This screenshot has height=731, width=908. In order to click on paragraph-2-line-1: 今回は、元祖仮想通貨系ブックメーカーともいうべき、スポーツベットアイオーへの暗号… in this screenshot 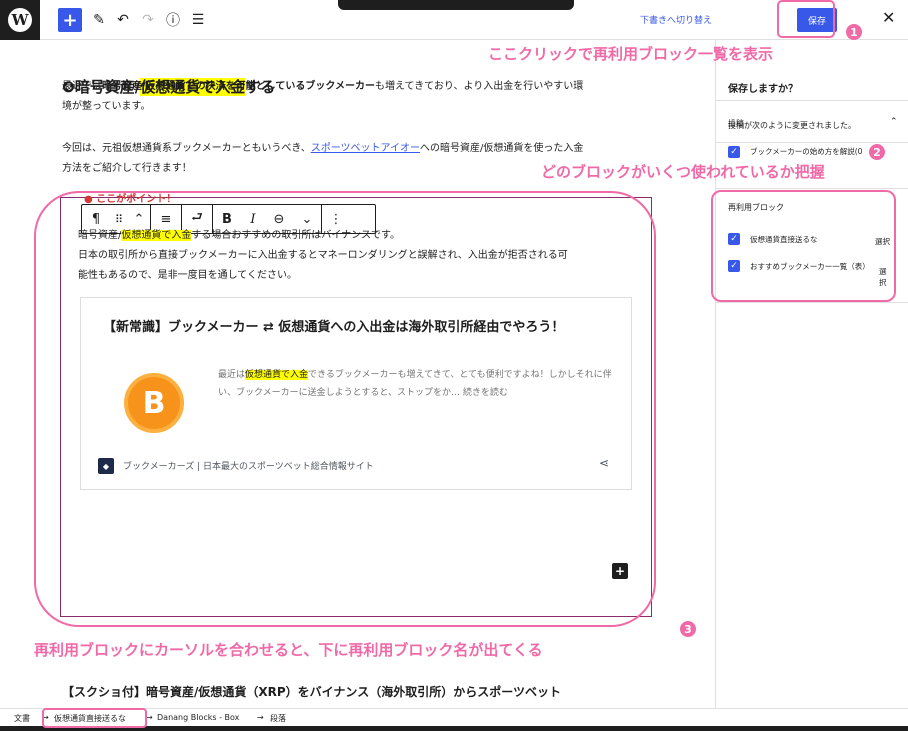, I will do `click(322, 149)`.